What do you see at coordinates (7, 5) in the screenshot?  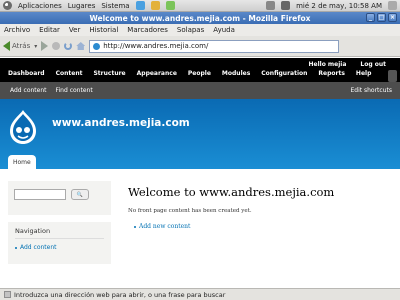 I see `gnome-foot-icon` at bounding box center [7, 5].